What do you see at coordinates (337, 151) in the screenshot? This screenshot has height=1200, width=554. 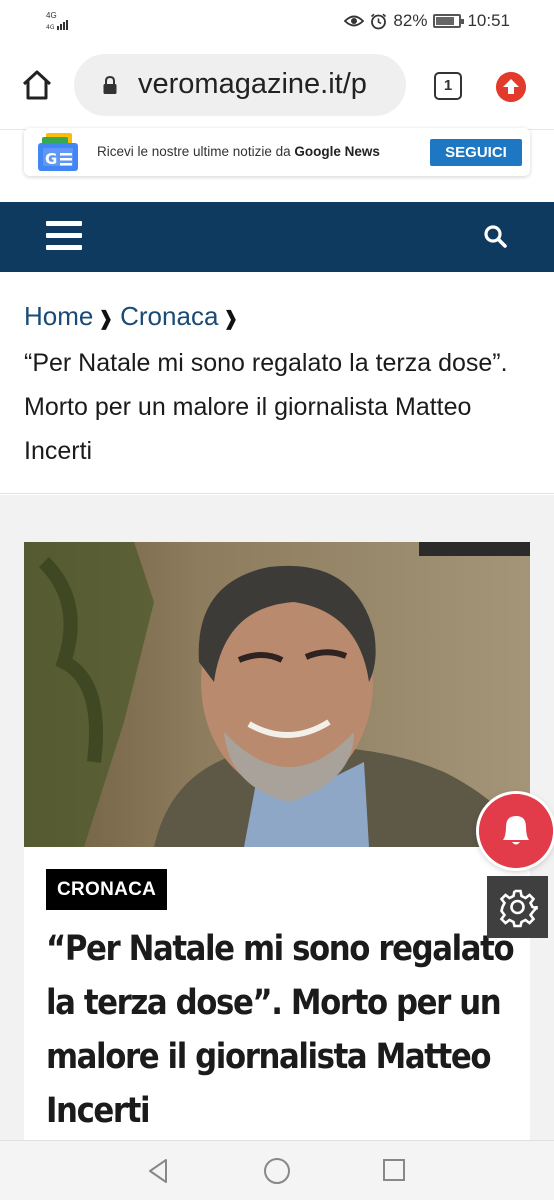 I see `google-news-brand: Google News` at bounding box center [337, 151].